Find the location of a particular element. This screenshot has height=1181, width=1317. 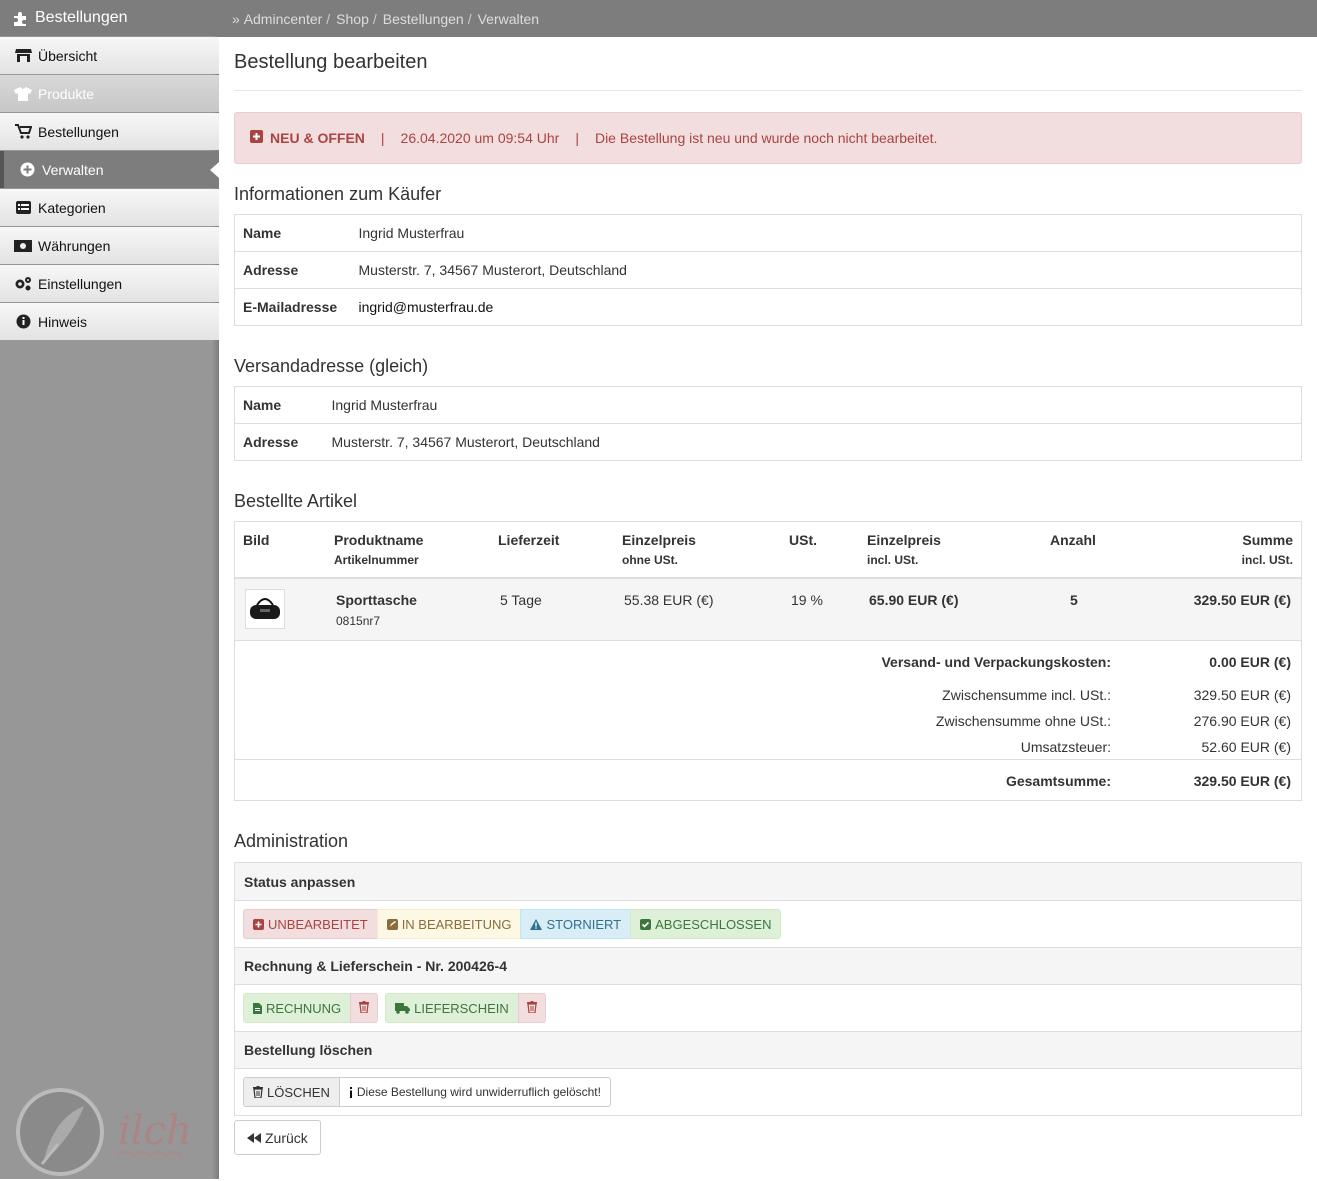

status-abgeschlossen-button: ABGESCHLOSSEN is located at coordinates (706, 924).